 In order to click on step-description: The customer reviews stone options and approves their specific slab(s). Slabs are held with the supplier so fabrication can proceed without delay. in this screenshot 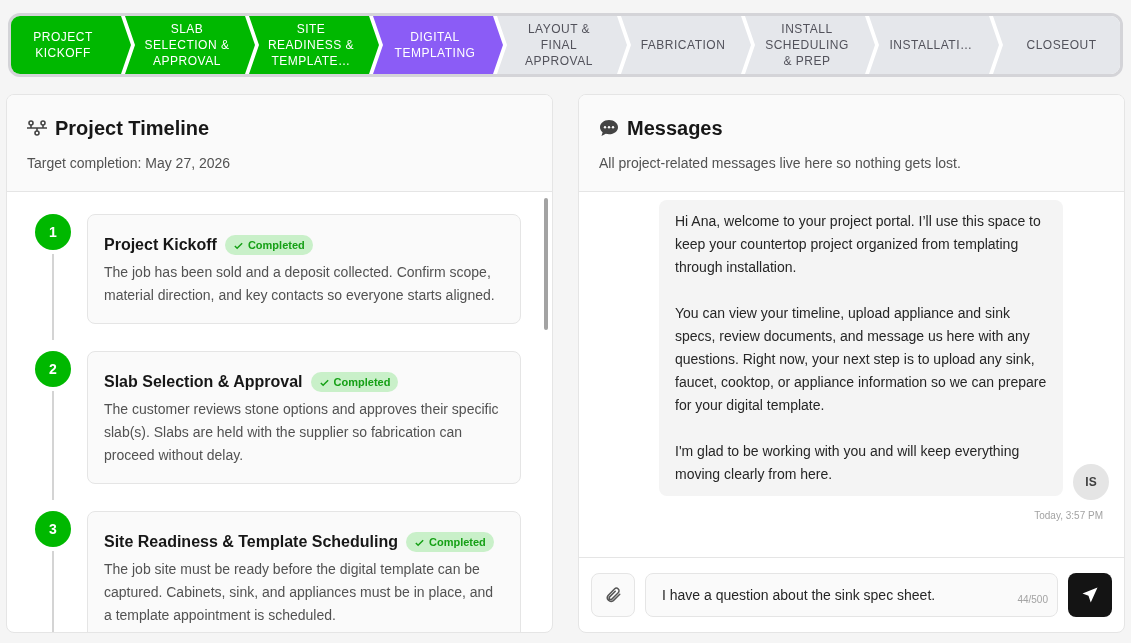, I will do `click(302, 432)`.